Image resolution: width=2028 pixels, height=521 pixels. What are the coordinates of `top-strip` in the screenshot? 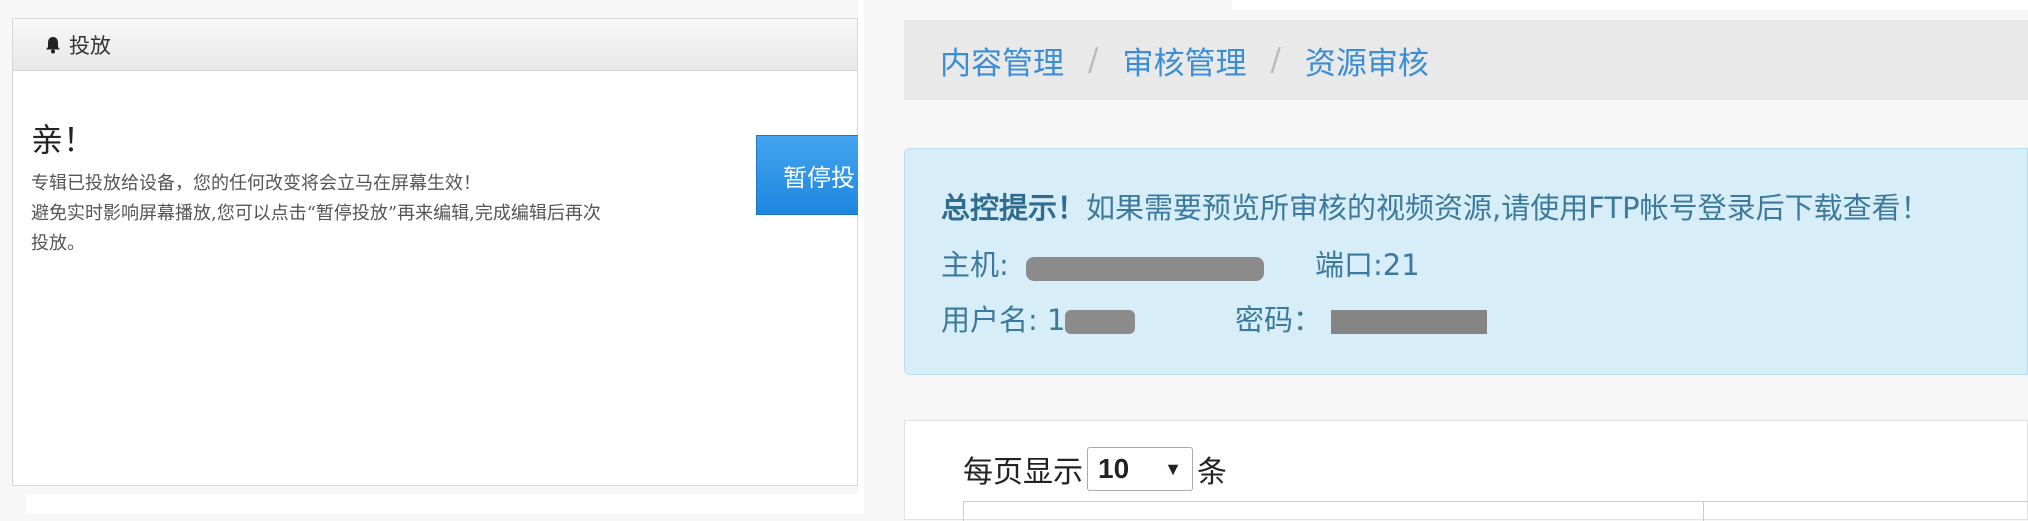 It's located at (1630, 5).